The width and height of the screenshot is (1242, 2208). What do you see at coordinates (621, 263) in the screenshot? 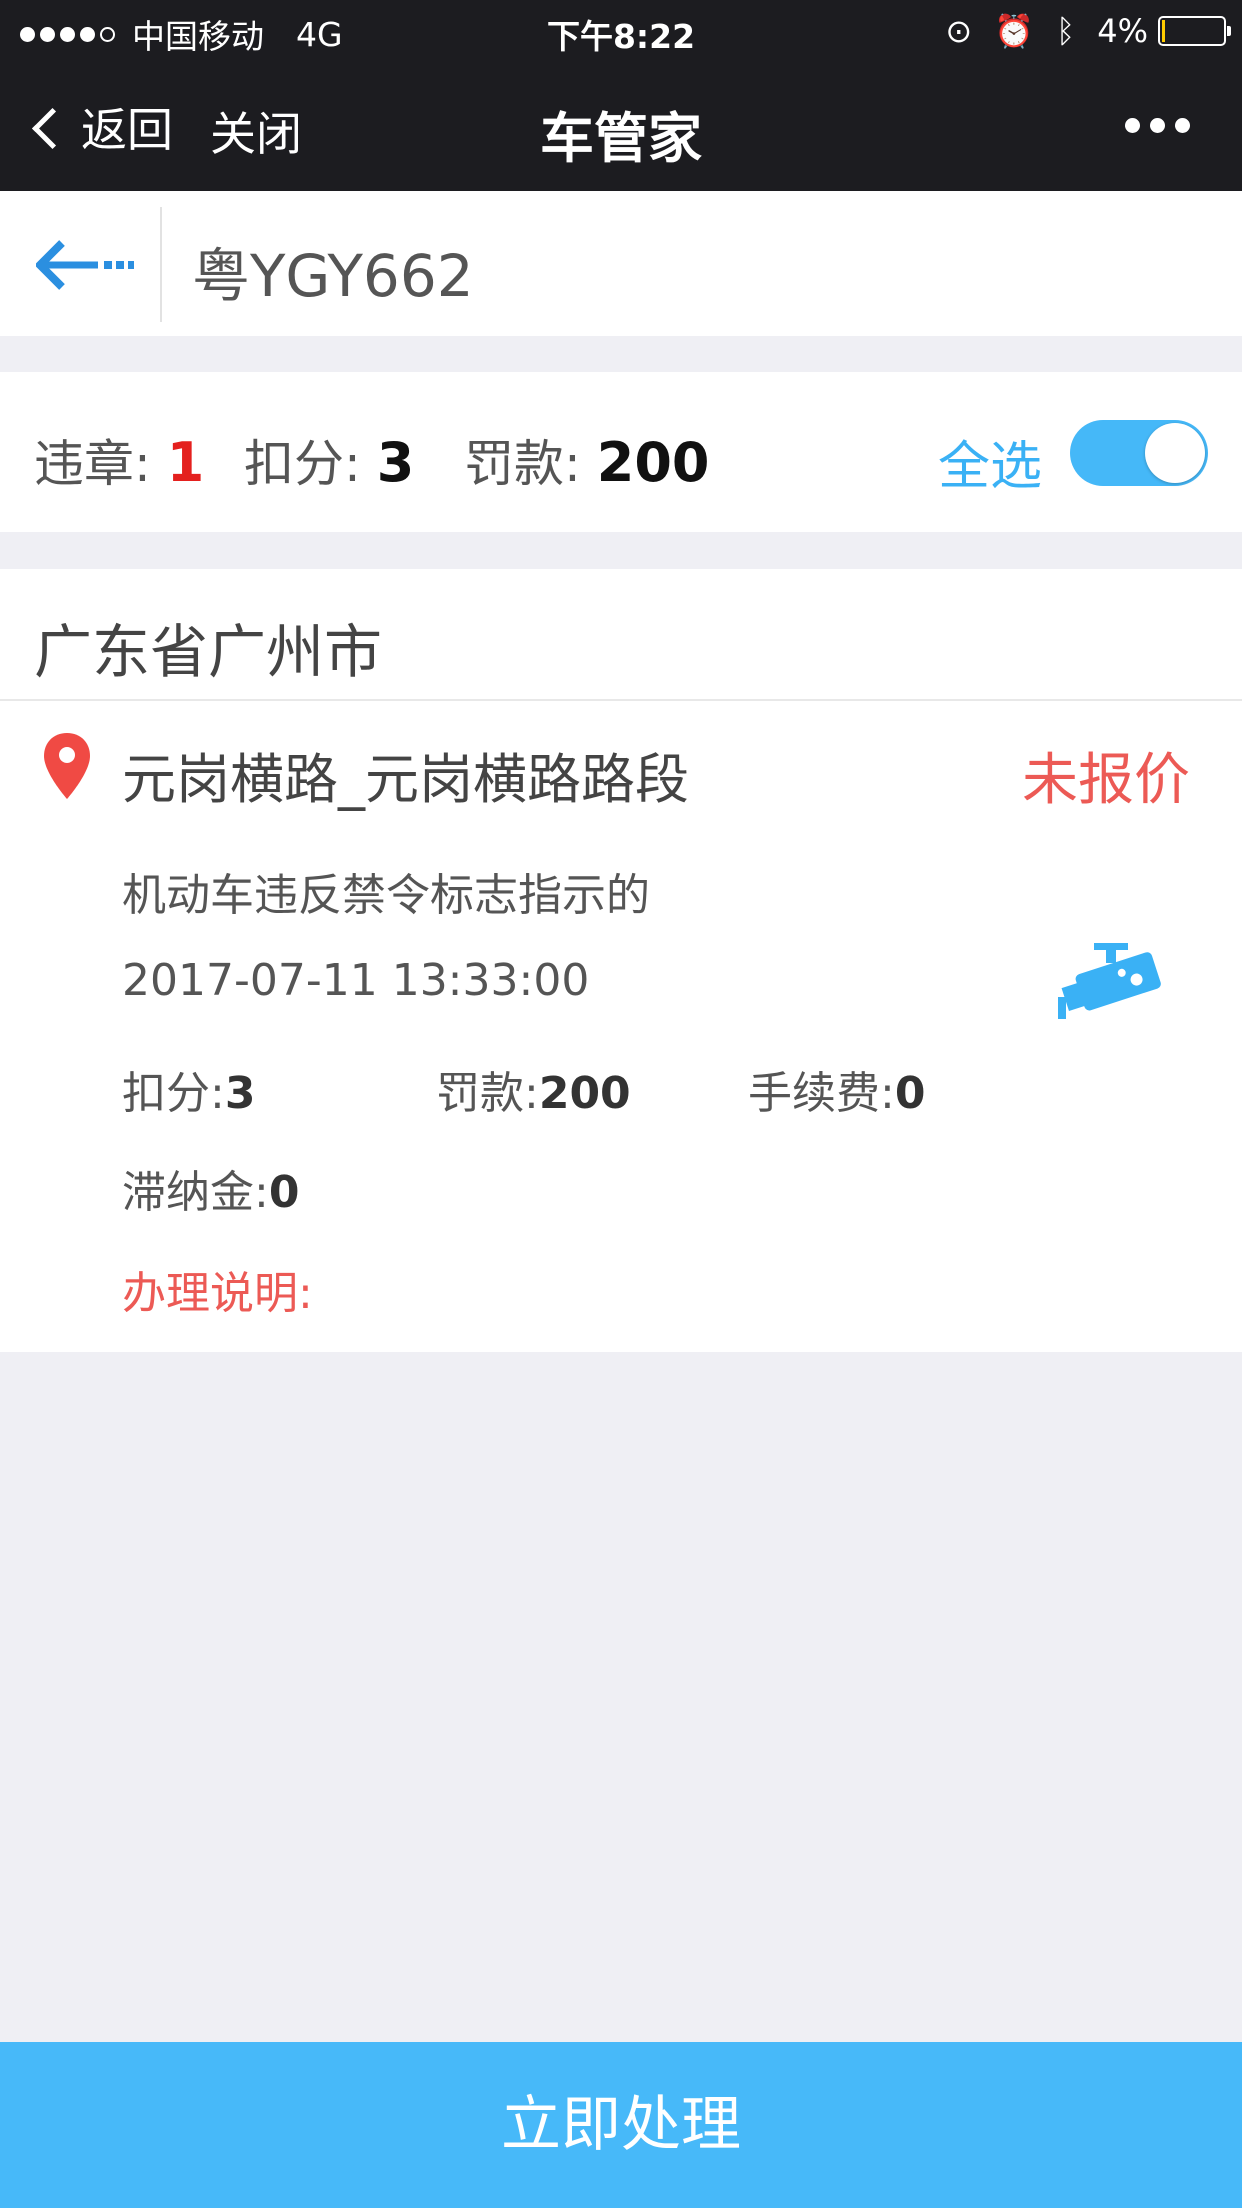
I see `plate-header: 粤YGY662` at bounding box center [621, 263].